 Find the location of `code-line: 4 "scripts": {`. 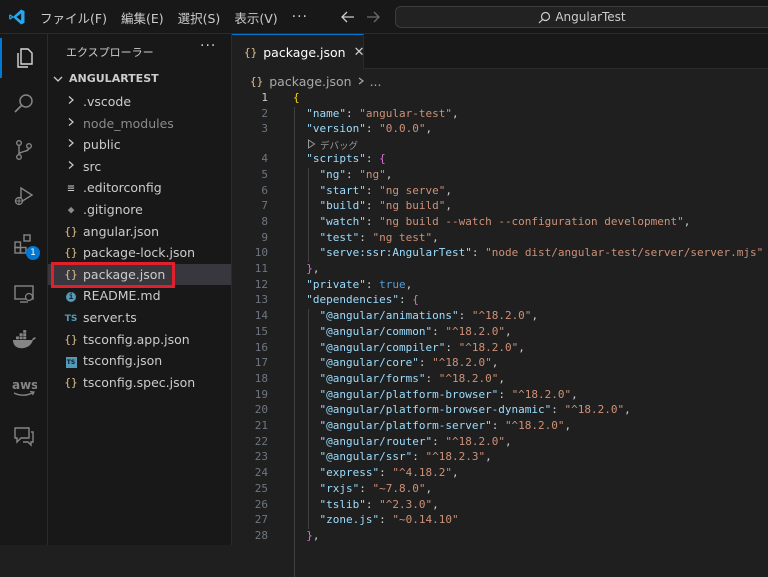

code-line: 4 "scripts": { is located at coordinates (500, 160).